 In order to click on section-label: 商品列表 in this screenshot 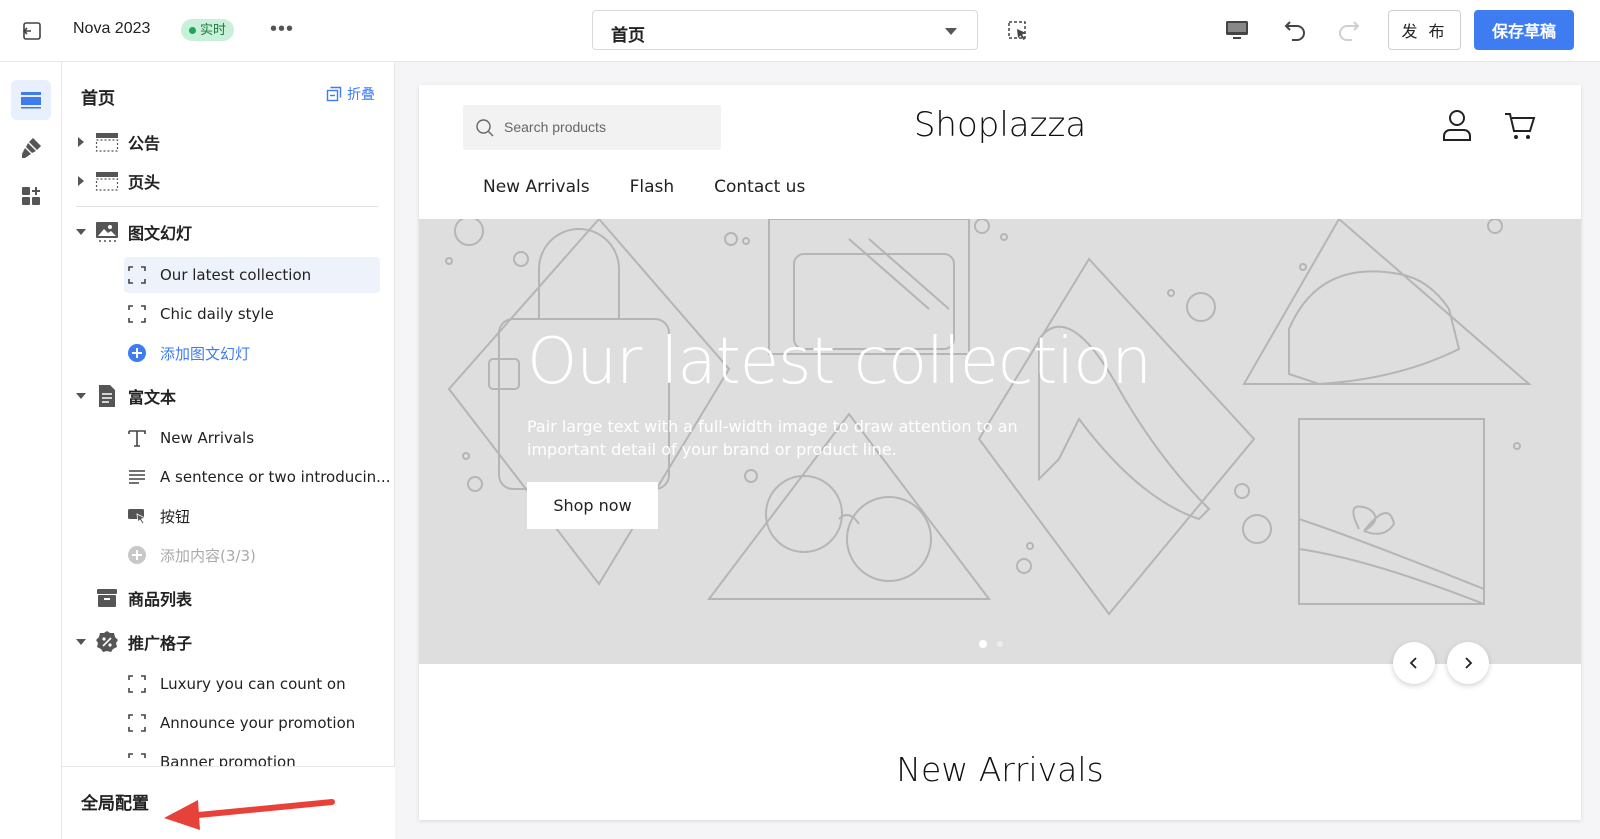, I will do `click(160, 599)`.